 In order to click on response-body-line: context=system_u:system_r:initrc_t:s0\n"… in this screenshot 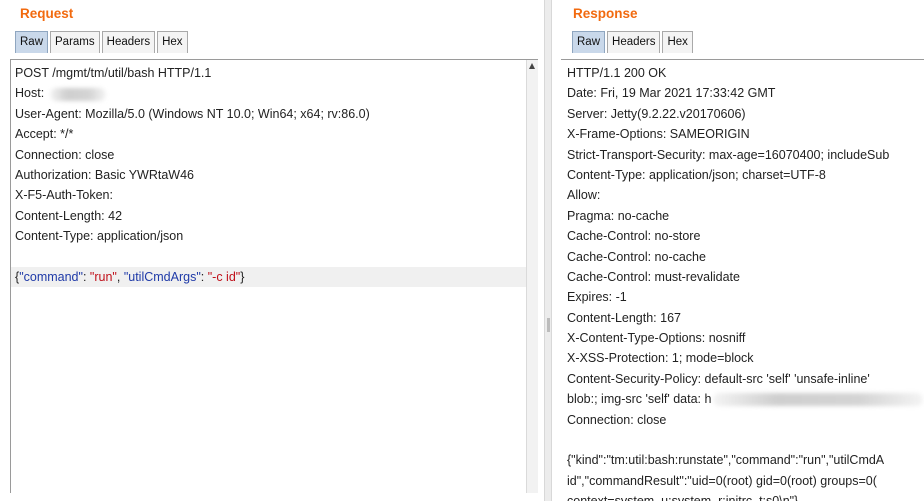, I will do `click(745, 496)`.